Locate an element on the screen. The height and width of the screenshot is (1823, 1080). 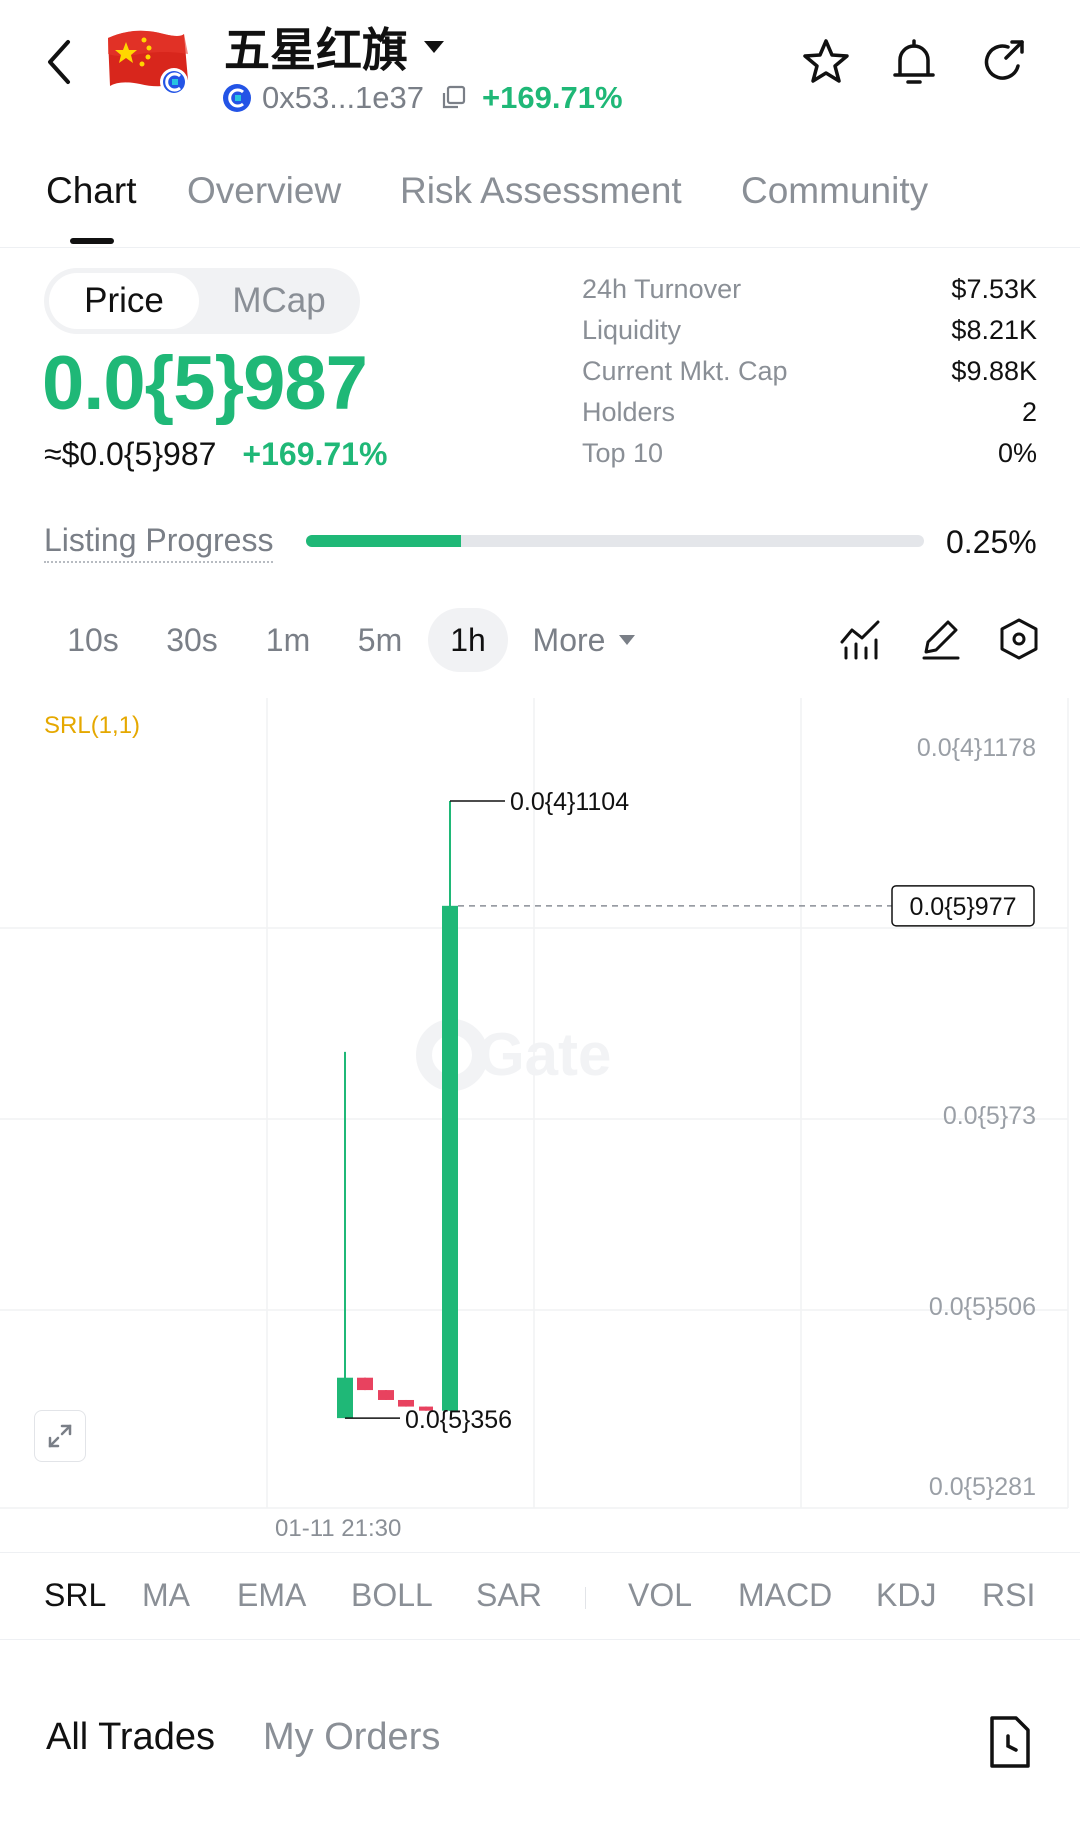
indicator-ema: EMA is located at coordinates (271, 1595).